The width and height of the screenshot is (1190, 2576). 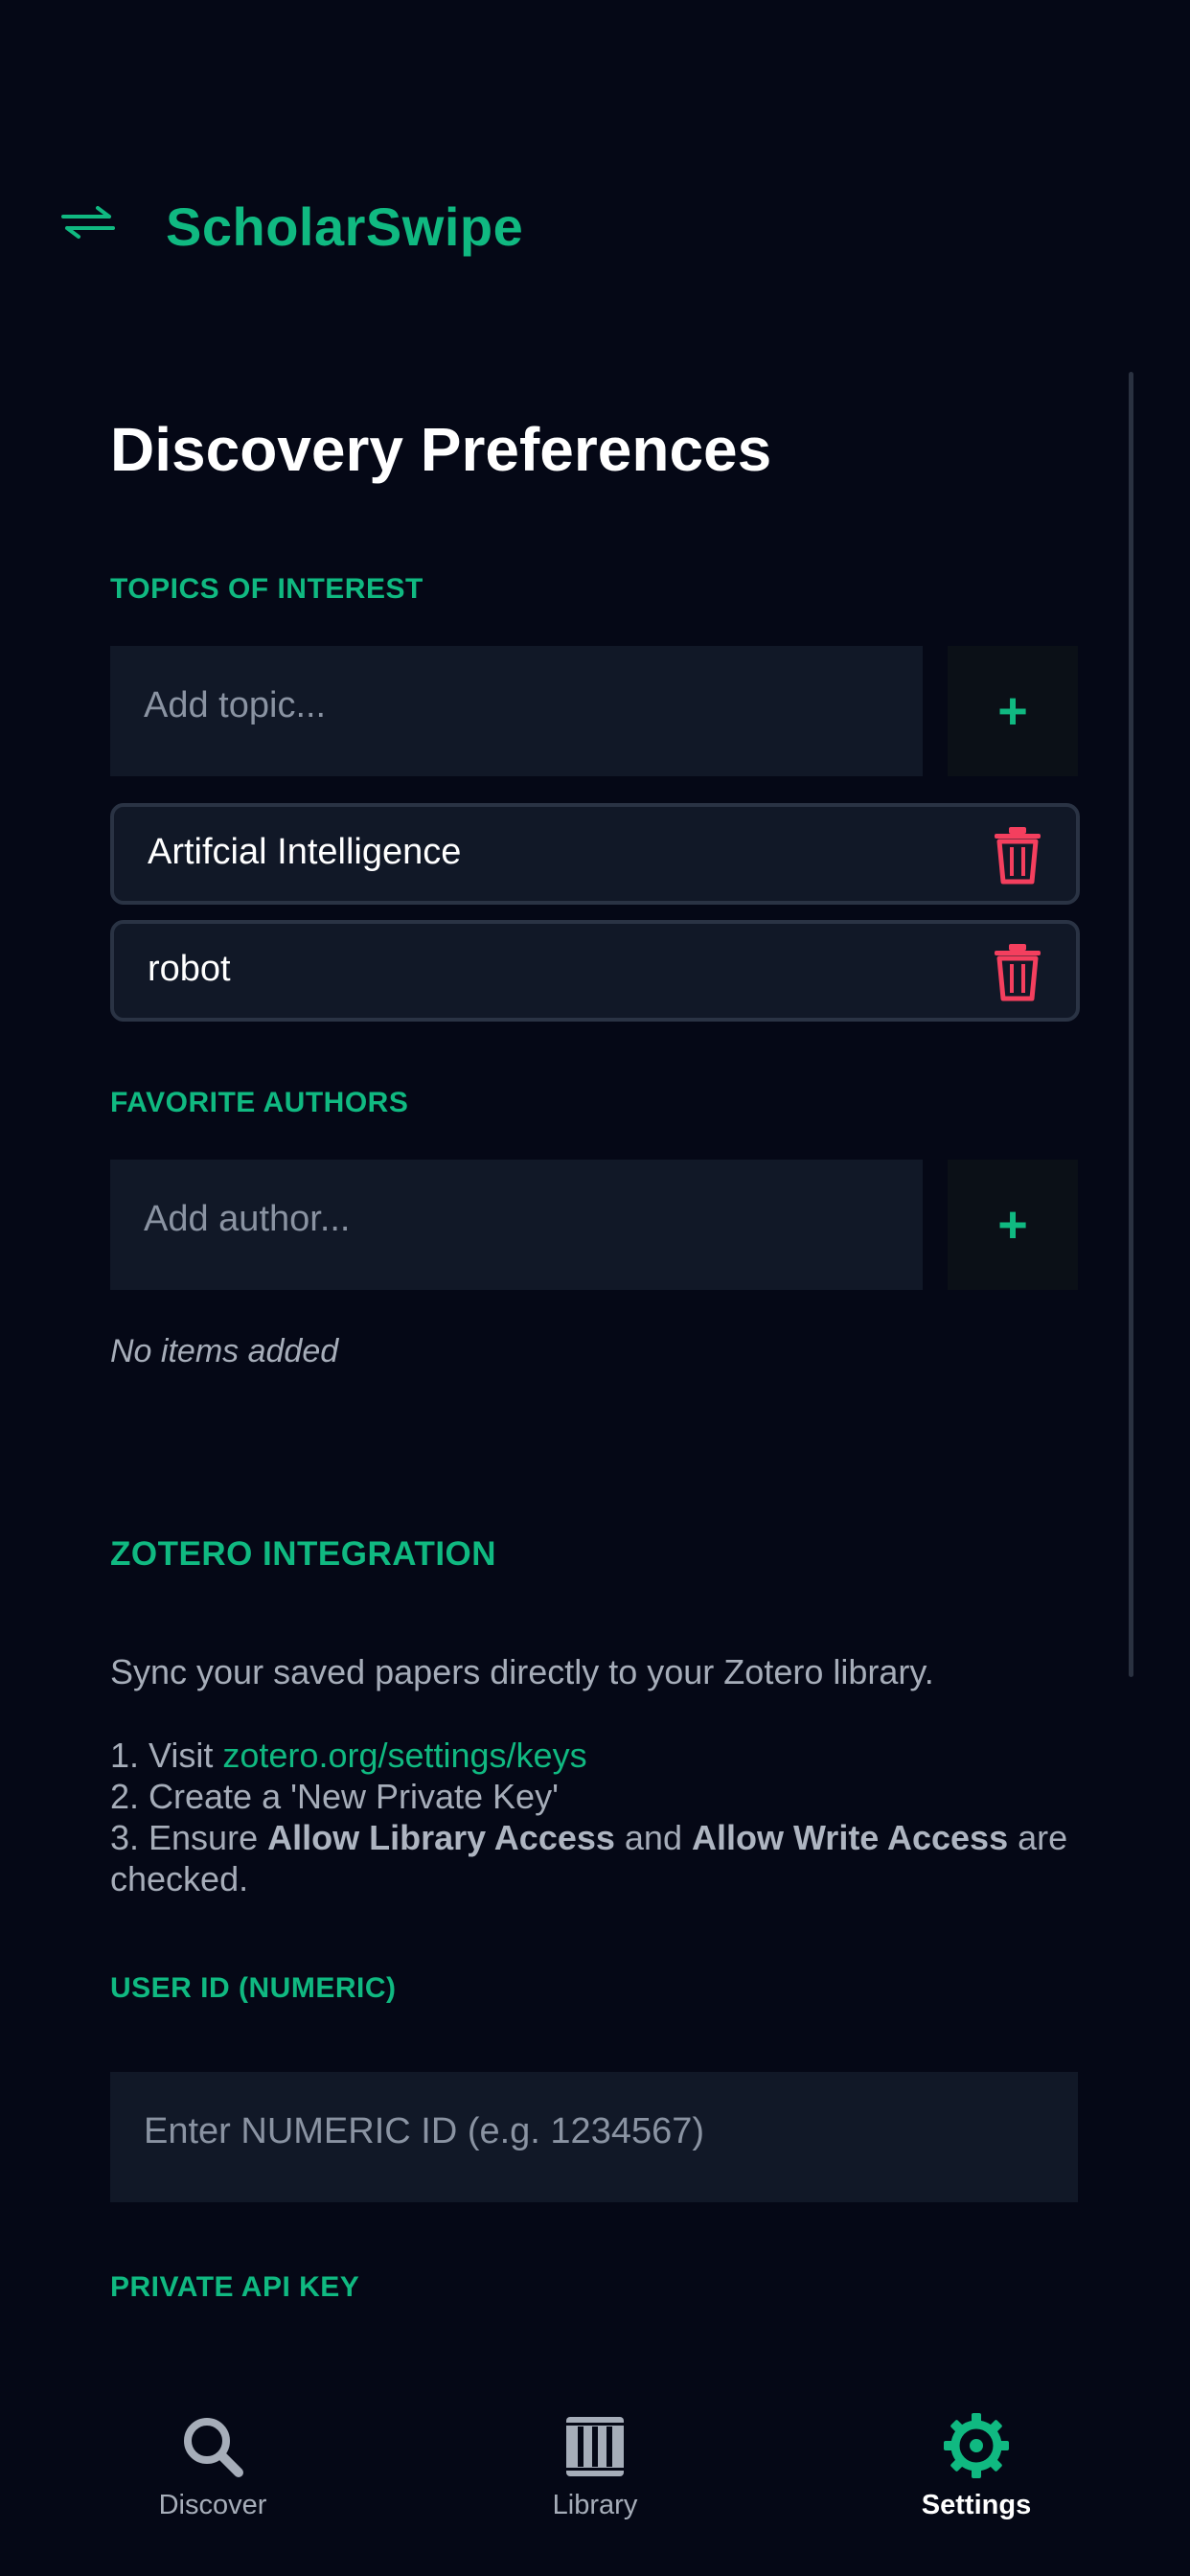 What do you see at coordinates (190, 969) in the screenshot?
I see `topic-chip-label: robot` at bounding box center [190, 969].